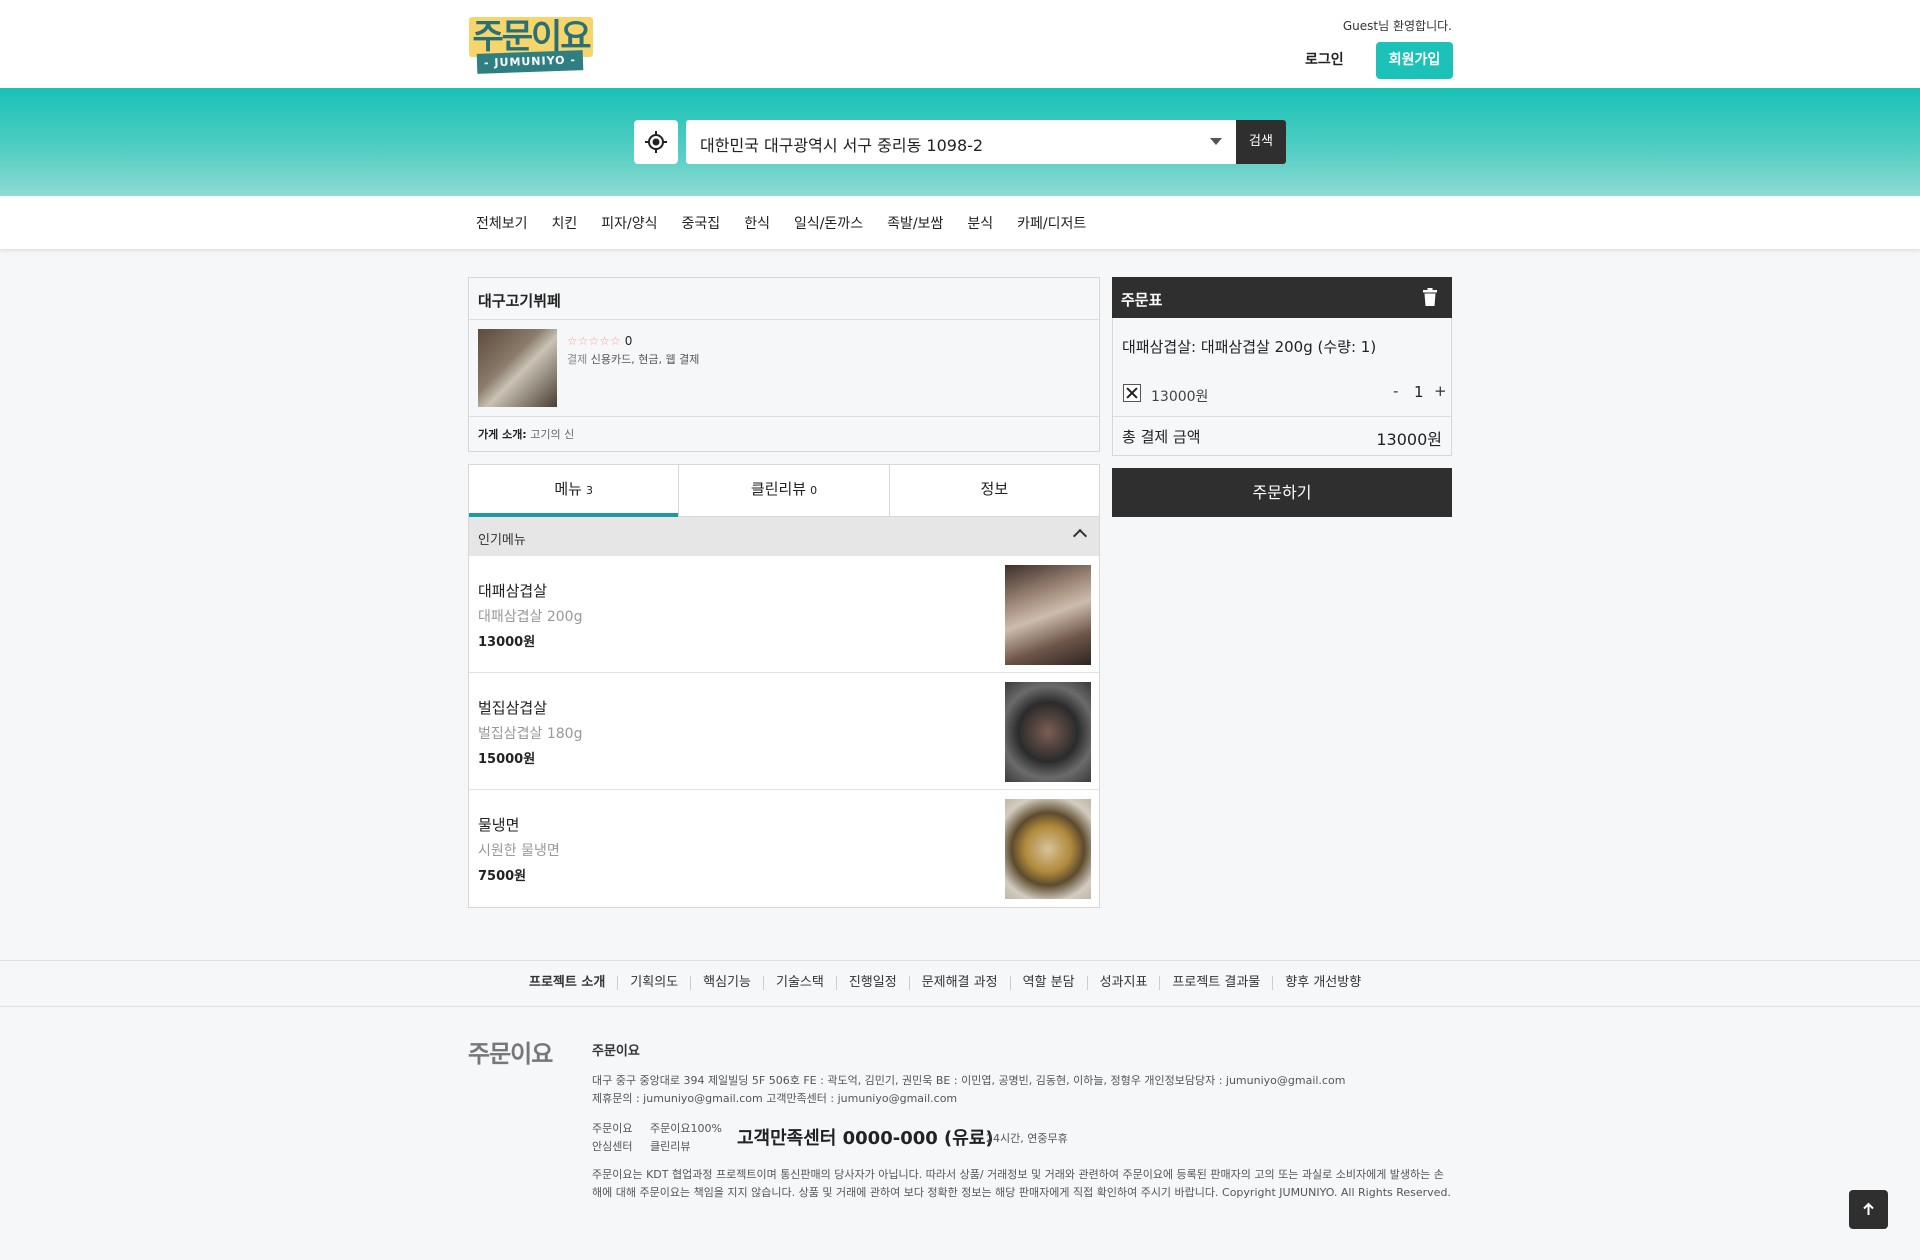  I want to click on order-sheet-title: 주문표, so click(1142, 300).